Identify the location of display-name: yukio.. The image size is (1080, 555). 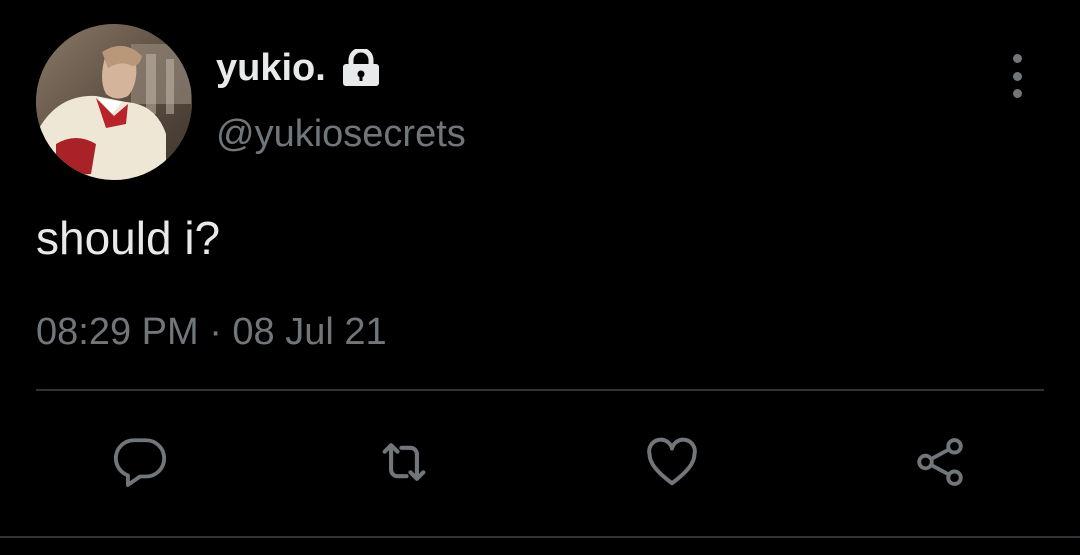
(271, 68).